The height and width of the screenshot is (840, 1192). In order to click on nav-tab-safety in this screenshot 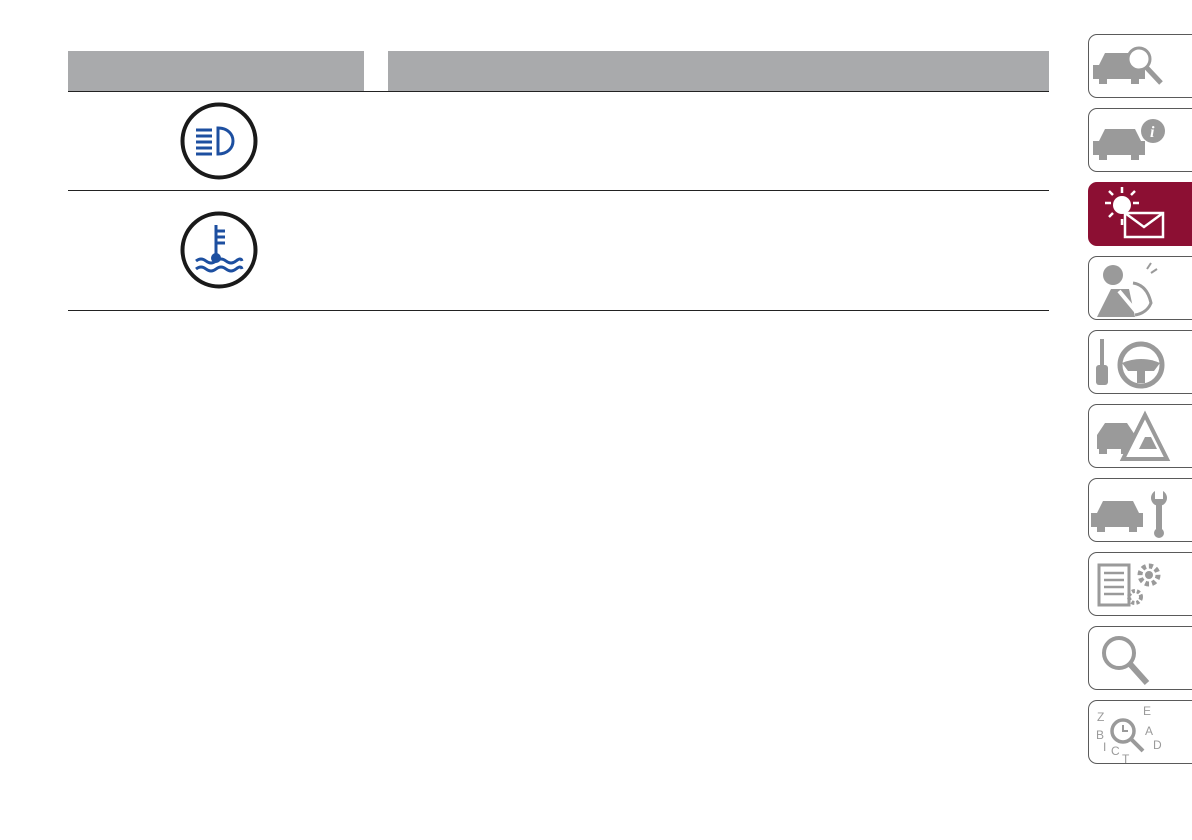, I will do `click(1140, 288)`.